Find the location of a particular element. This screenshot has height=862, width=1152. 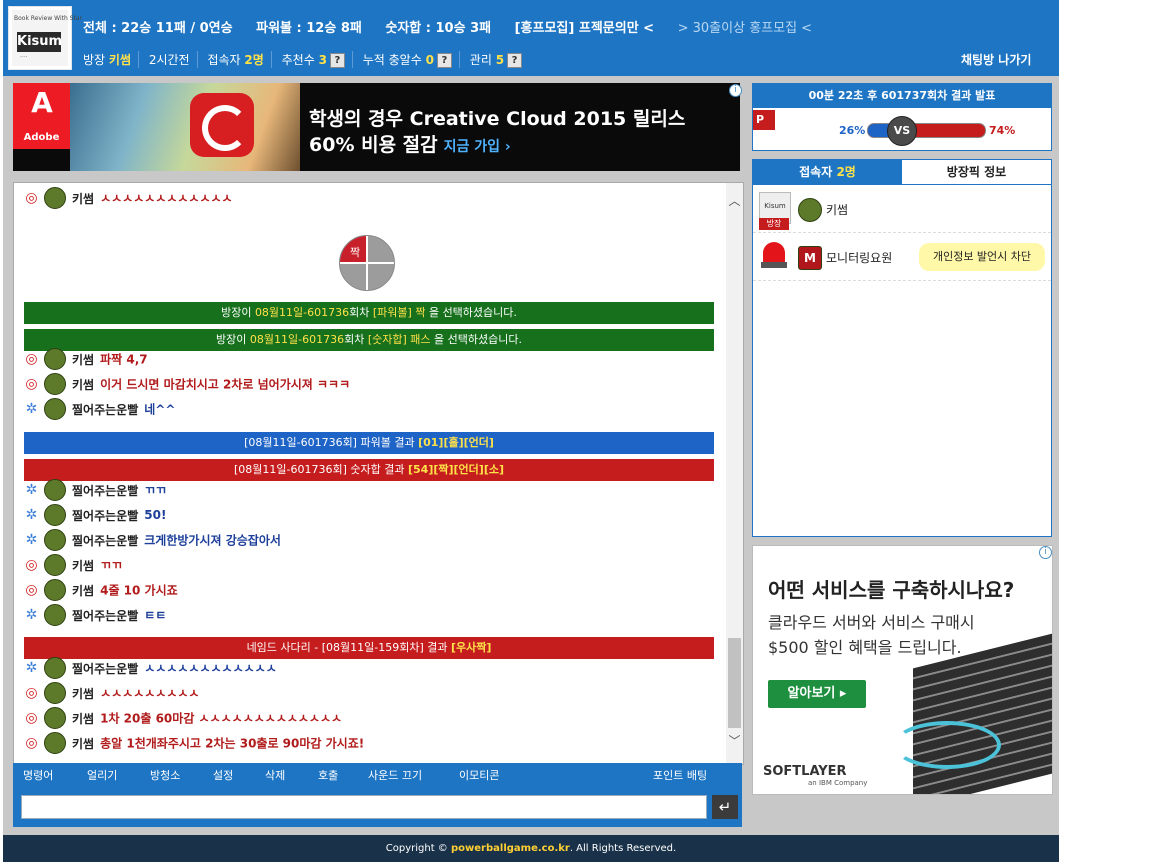

user-row-monitor: M 모니터링요원 개인정보 발언시 차단 is located at coordinates (902, 257).